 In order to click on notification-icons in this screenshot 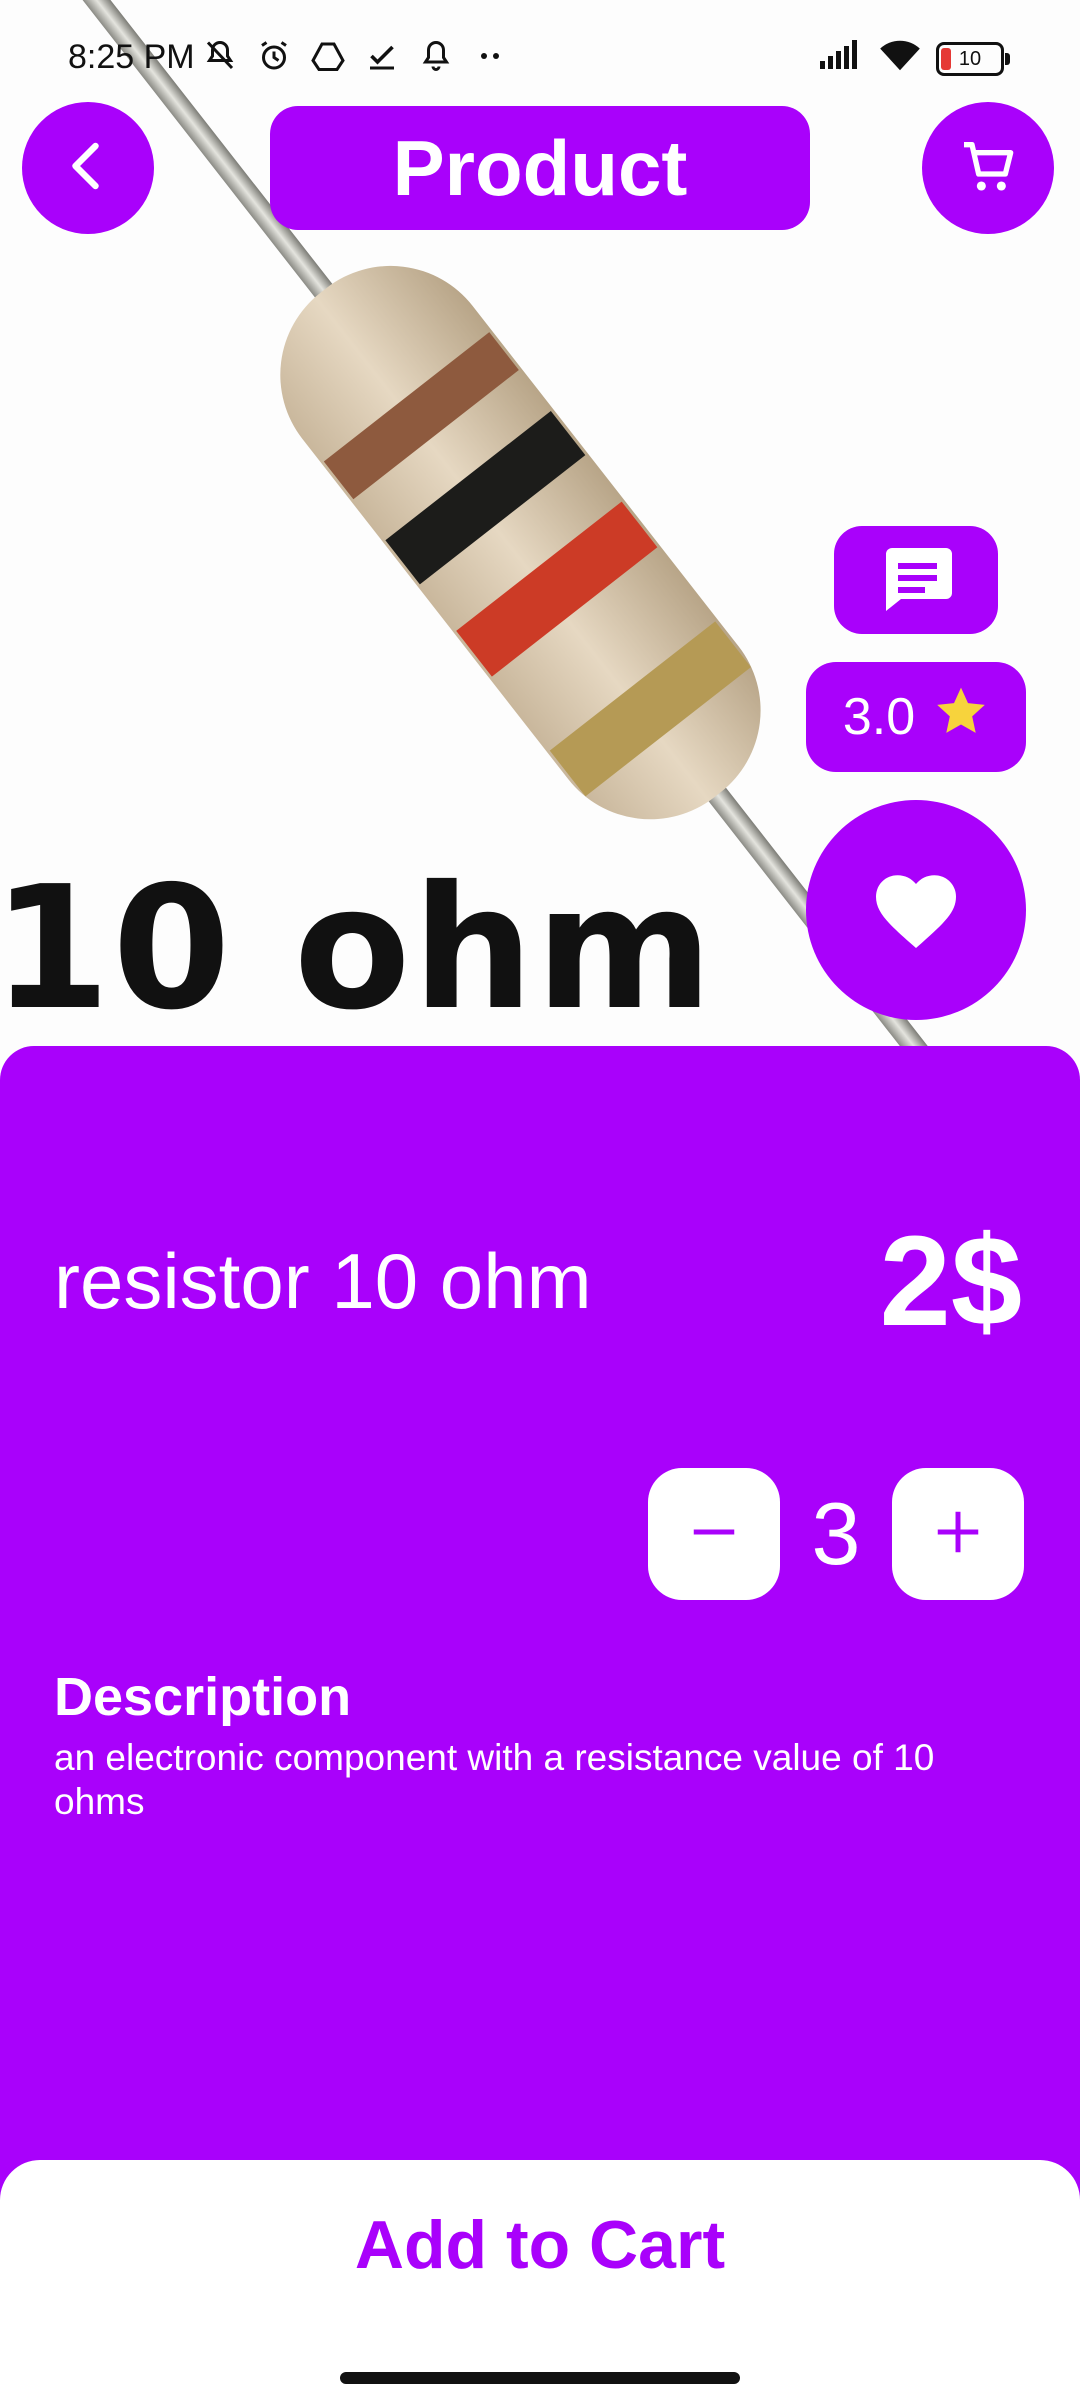, I will do `click(355, 56)`.